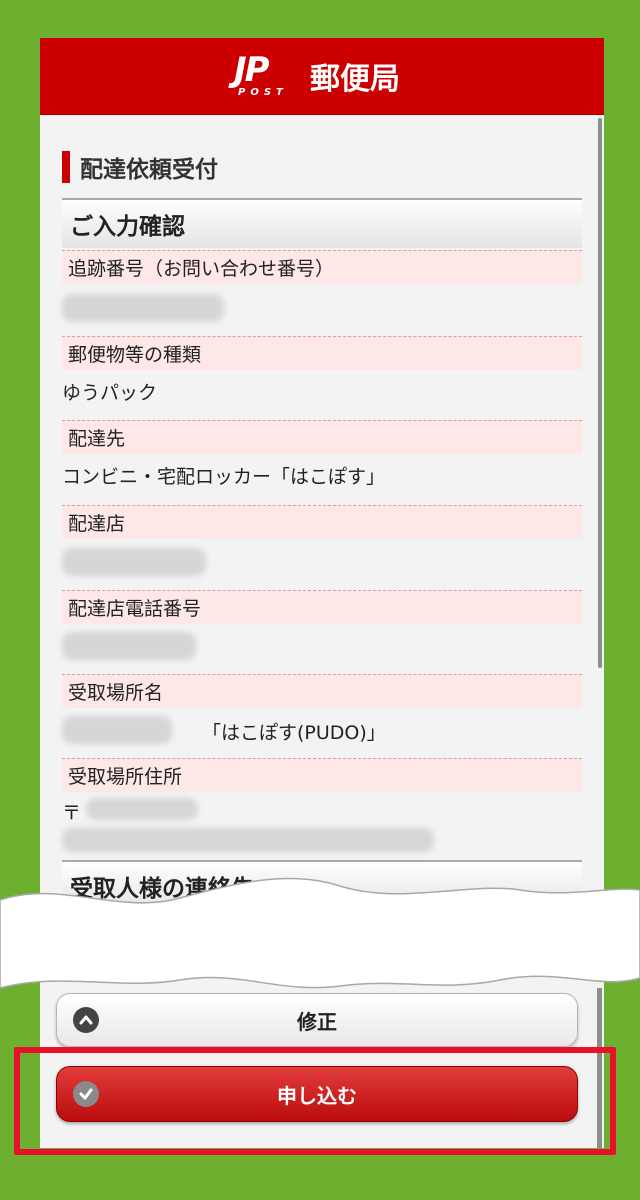 The width and height of the screenshot is (640, 1200). I want to click on field-label-office-phone: 配達店電話番号, so click(322, 607).